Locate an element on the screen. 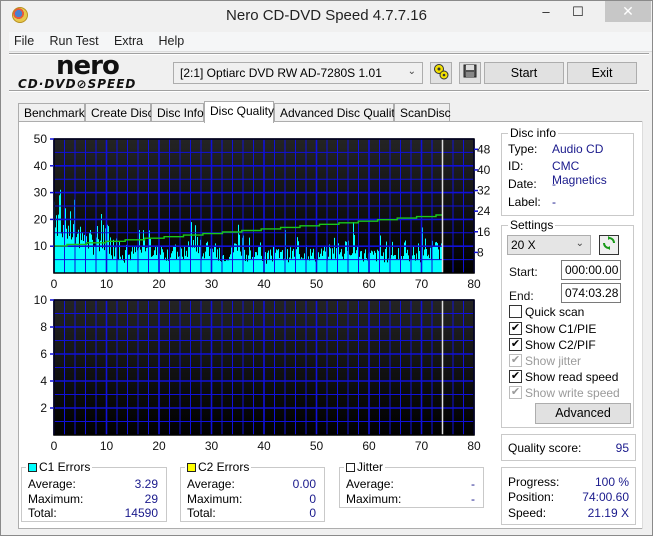  maximize-button: ☐ is located at coordinates (578, 11).